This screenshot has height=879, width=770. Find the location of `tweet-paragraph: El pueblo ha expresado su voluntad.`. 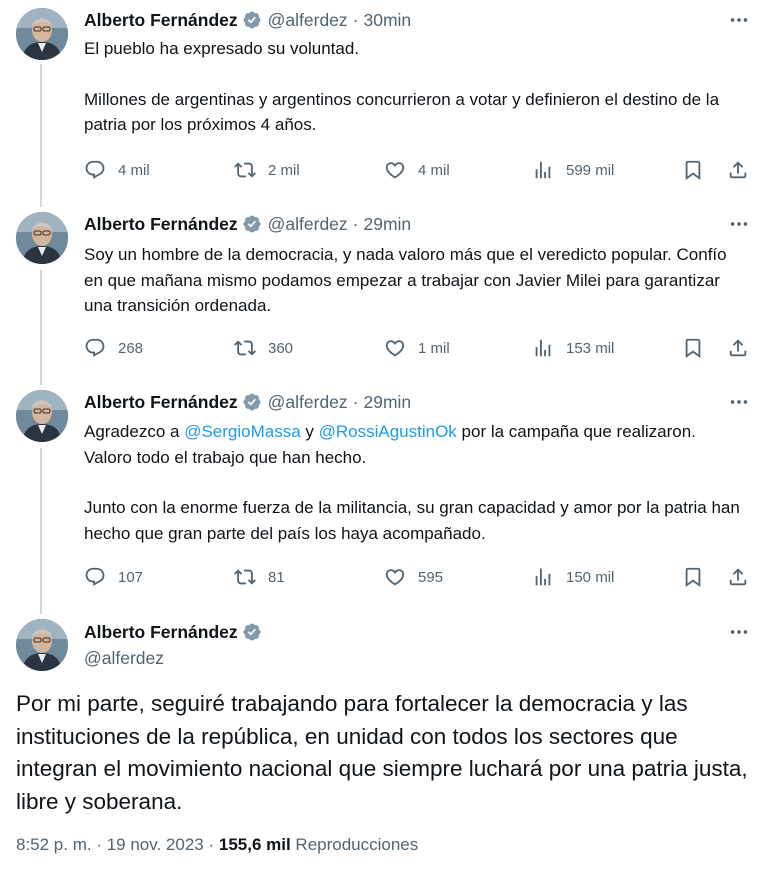

tweet-paragraph: El pueblo ha expresado su voluntad. is located at coordinates (222, 48).